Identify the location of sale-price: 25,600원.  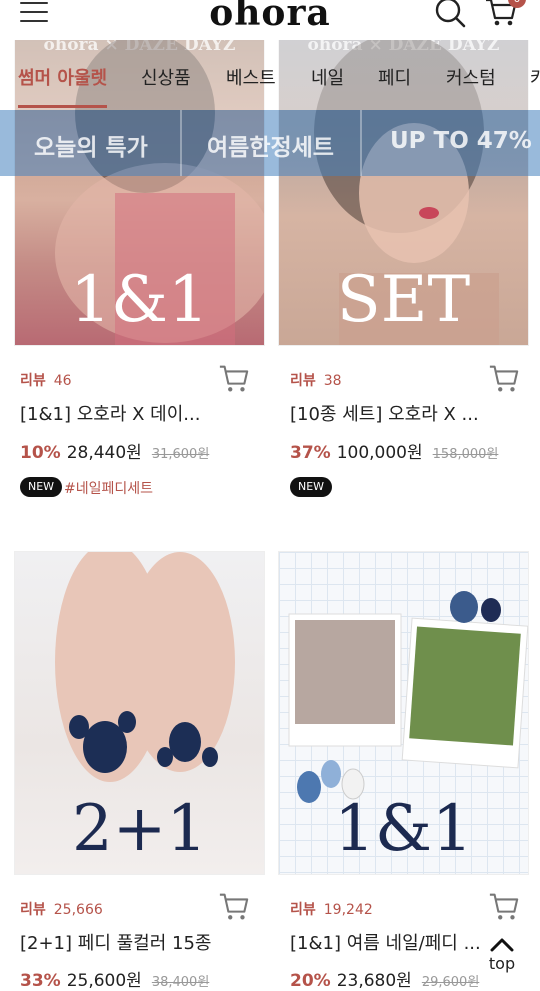
(104, 981).